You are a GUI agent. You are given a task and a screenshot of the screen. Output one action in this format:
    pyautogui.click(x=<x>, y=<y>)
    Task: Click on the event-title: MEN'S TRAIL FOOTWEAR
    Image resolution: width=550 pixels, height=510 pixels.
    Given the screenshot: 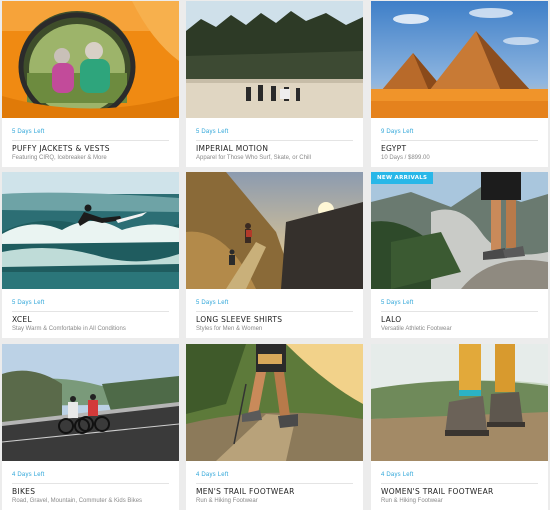 What is the action you would take?
    pyautogui.click(x=245, y=491)
    